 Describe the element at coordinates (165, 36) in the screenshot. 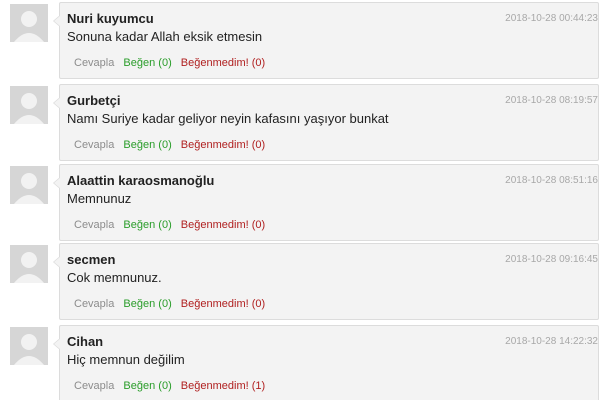

I see `comment-text: Sonuna kadar Allah eksik etmesin` at that location.